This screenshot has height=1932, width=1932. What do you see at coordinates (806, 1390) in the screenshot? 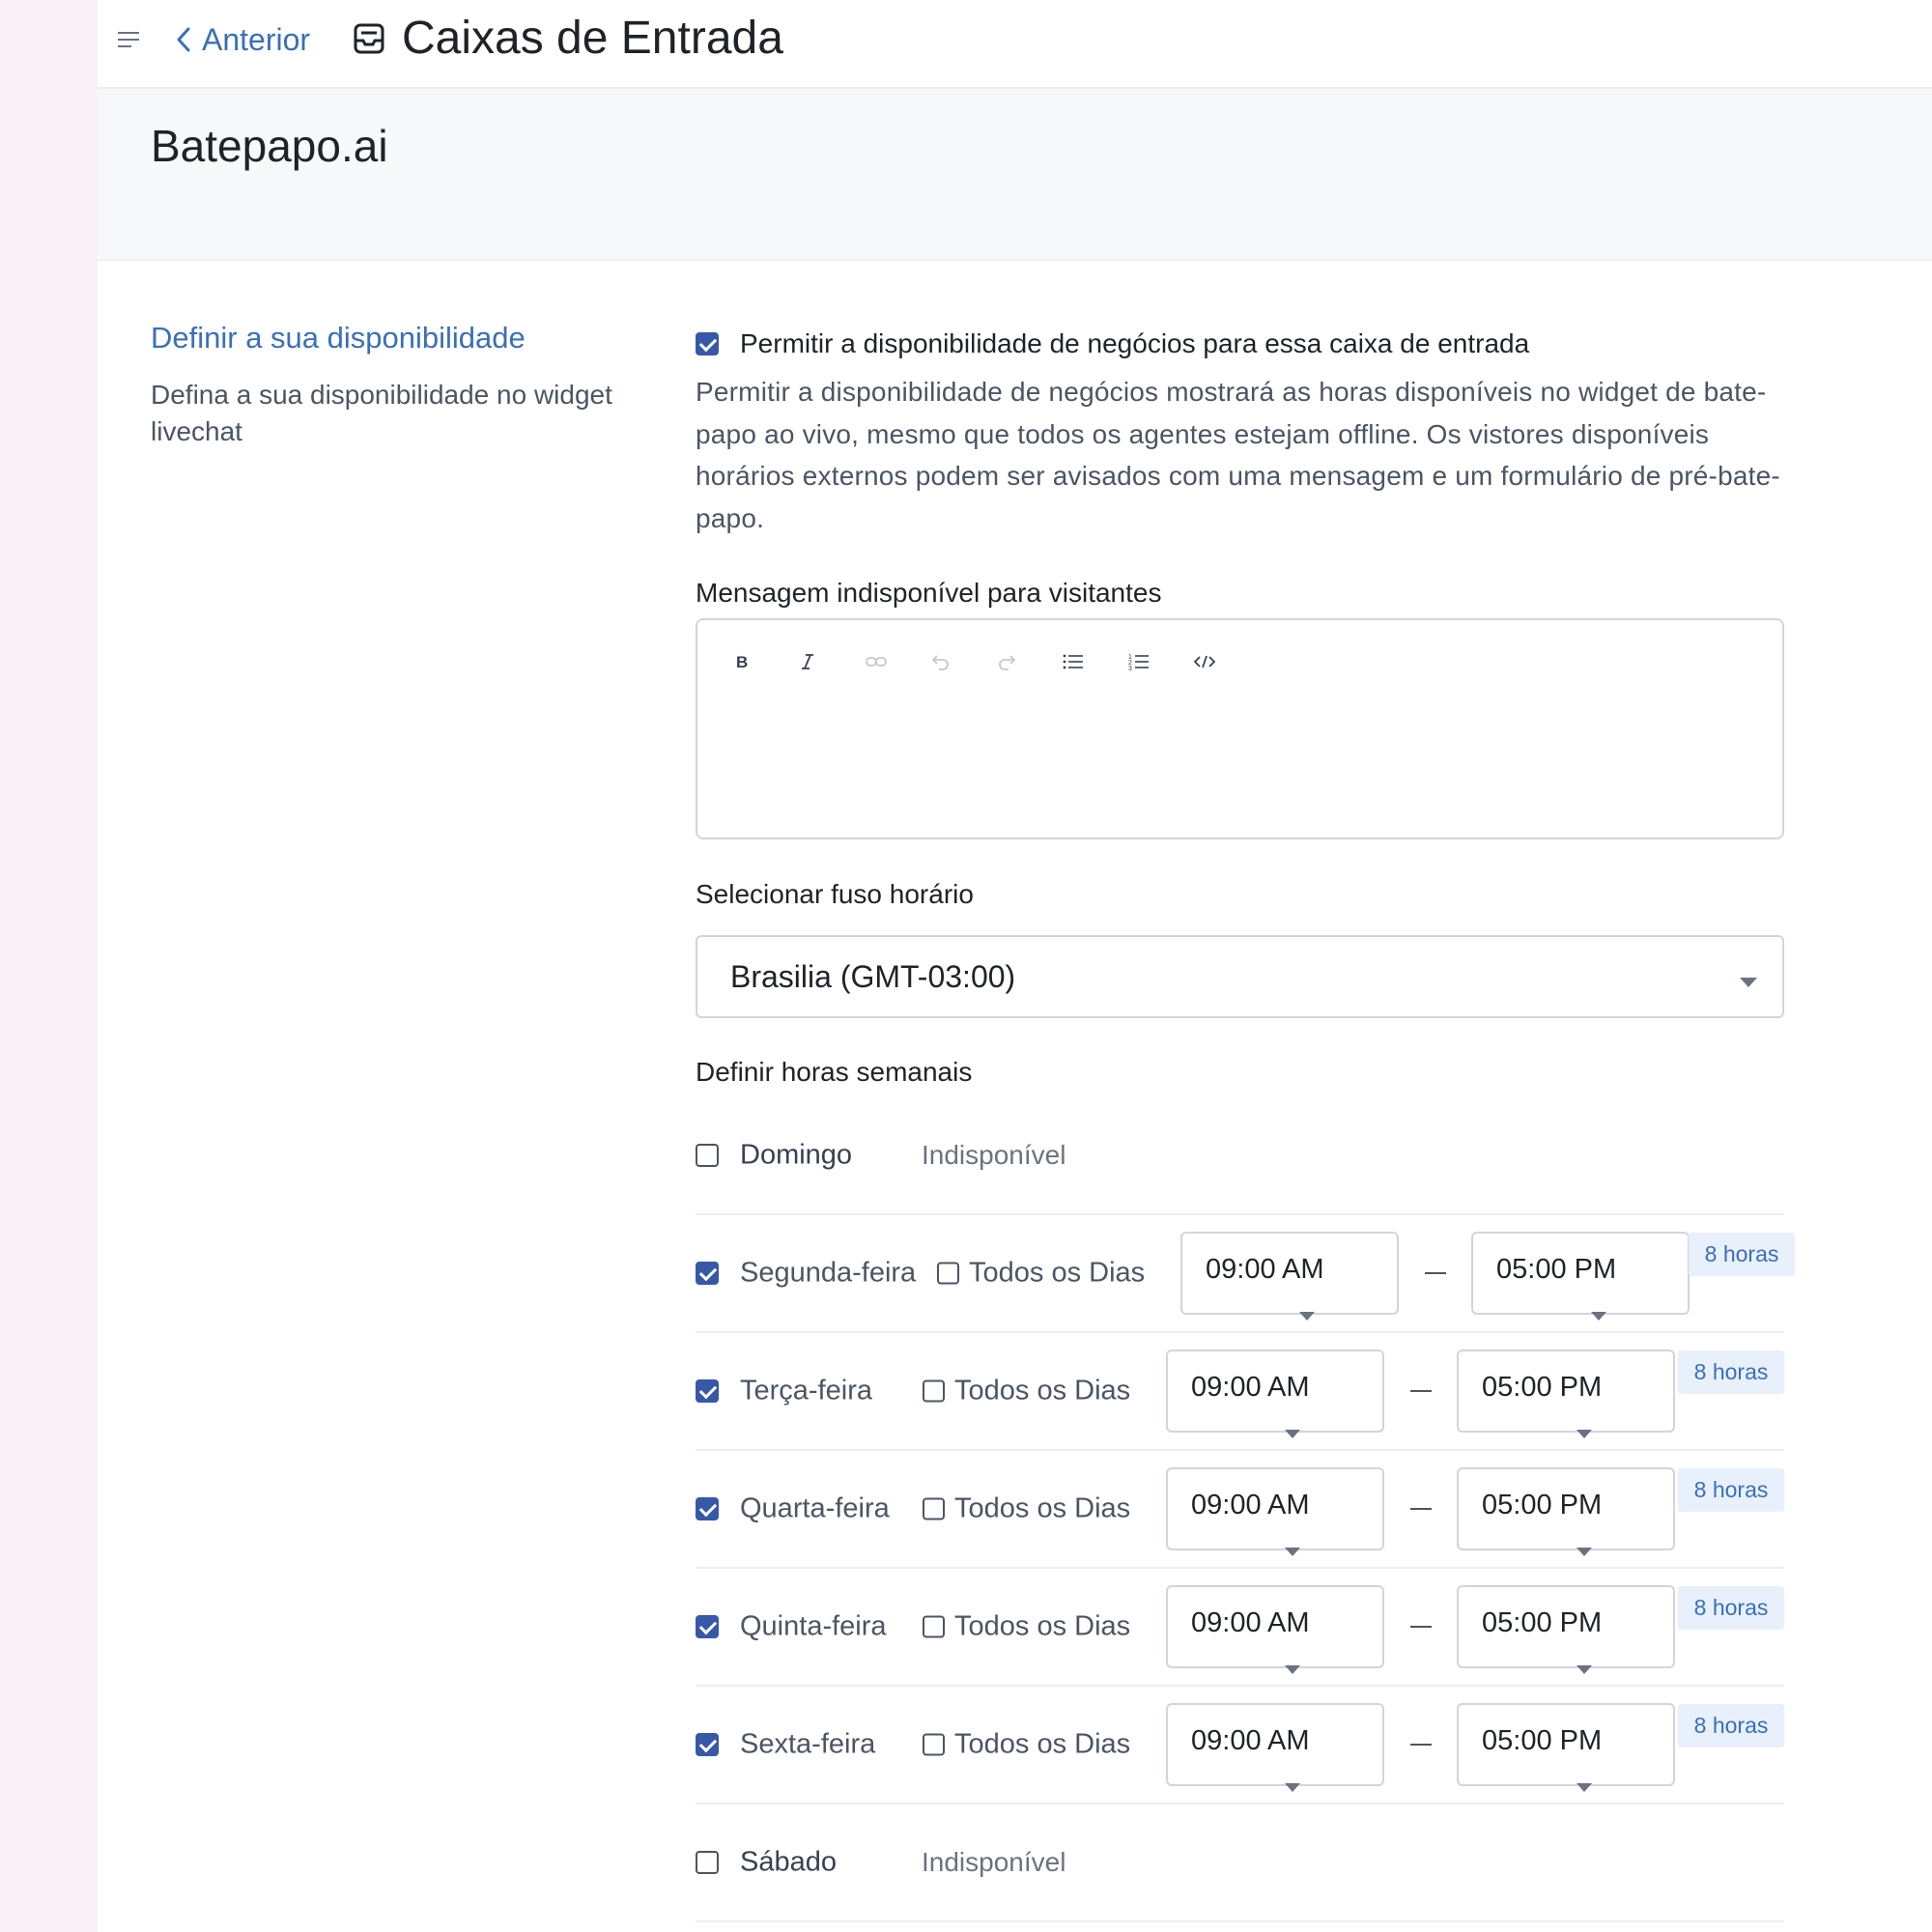
I see `day-name: Terça-feira` at bounding box center [806, 1390].